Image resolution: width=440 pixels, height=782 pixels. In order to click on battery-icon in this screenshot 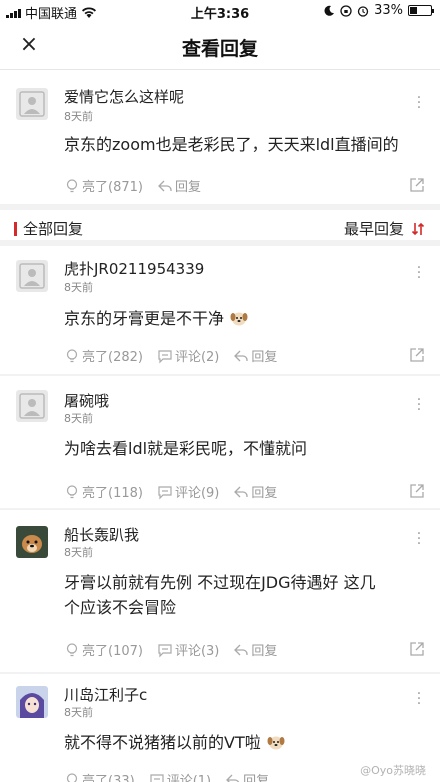, I will do `click(421, 10)`.